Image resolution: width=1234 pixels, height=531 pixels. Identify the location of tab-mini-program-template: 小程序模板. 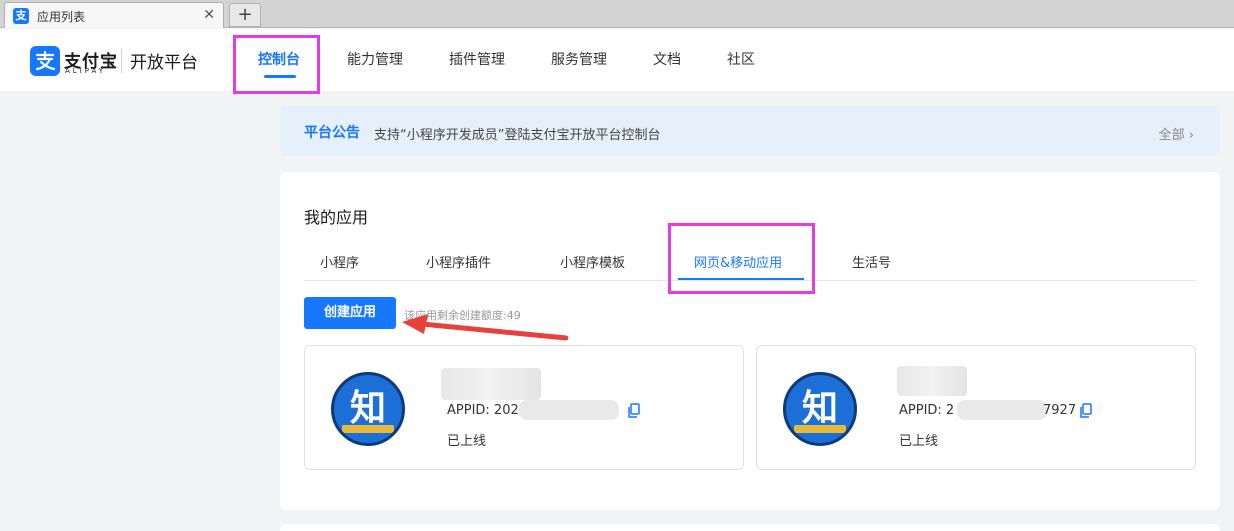
(592, 261).